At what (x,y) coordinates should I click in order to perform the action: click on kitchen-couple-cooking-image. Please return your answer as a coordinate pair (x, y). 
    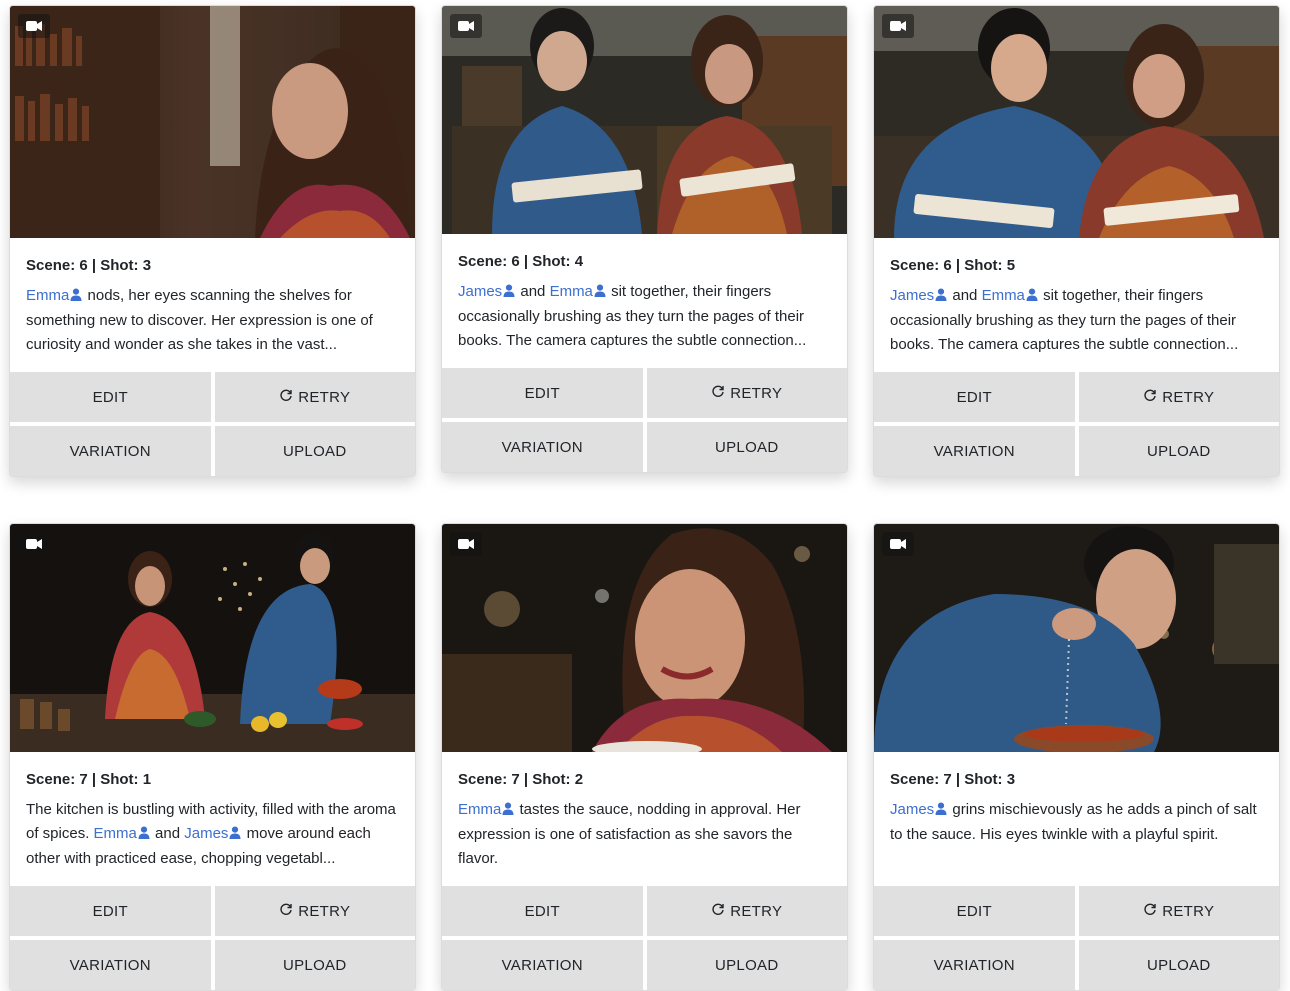
    Looking at the image, I should click on (212, 638).